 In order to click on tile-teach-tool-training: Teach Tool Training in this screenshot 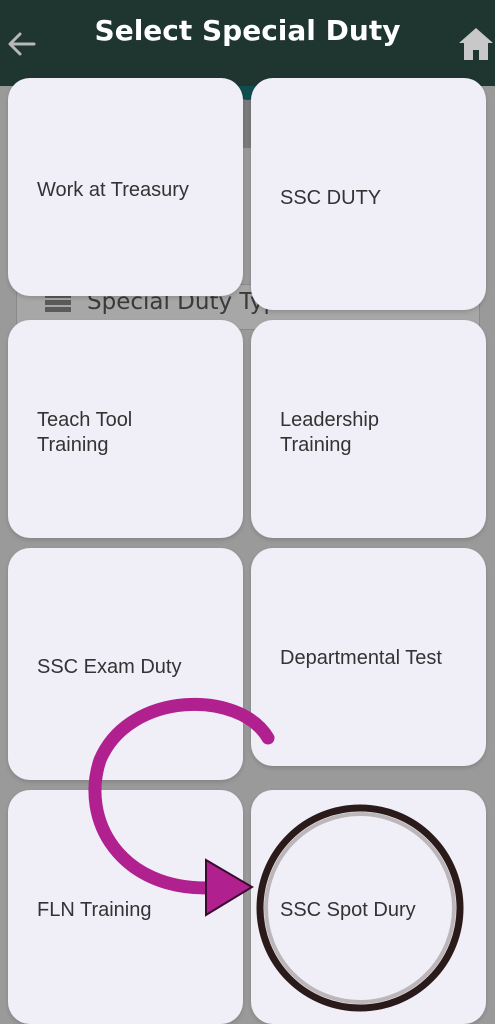, I will do `click(125, 429)`.